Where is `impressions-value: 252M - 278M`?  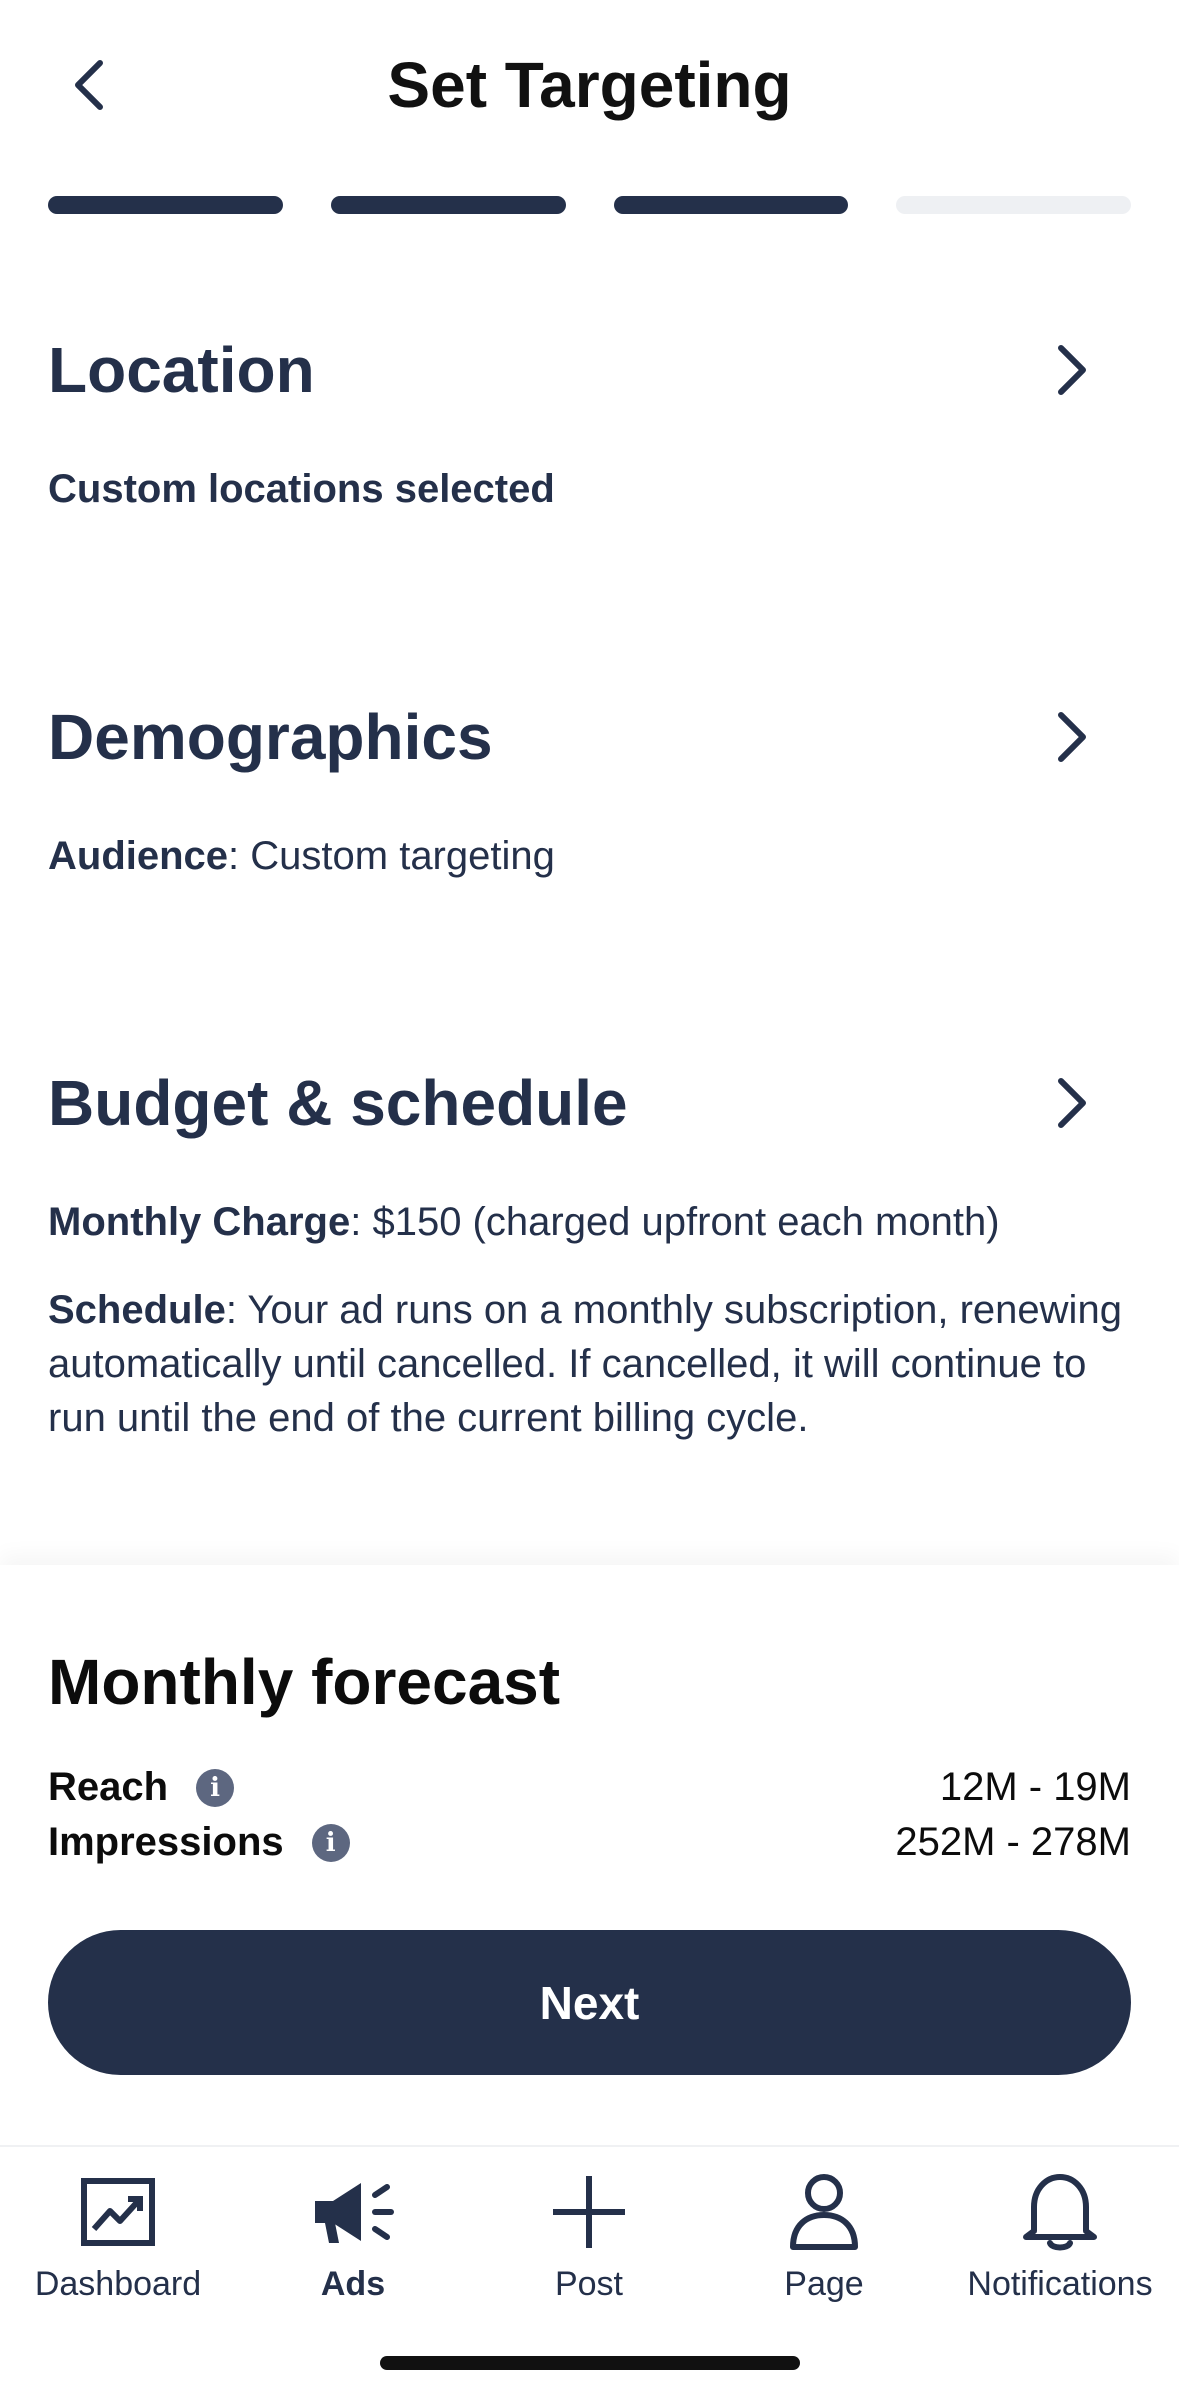
impressions-value: 252M - 278M is located at coordinates (1013, 1842).